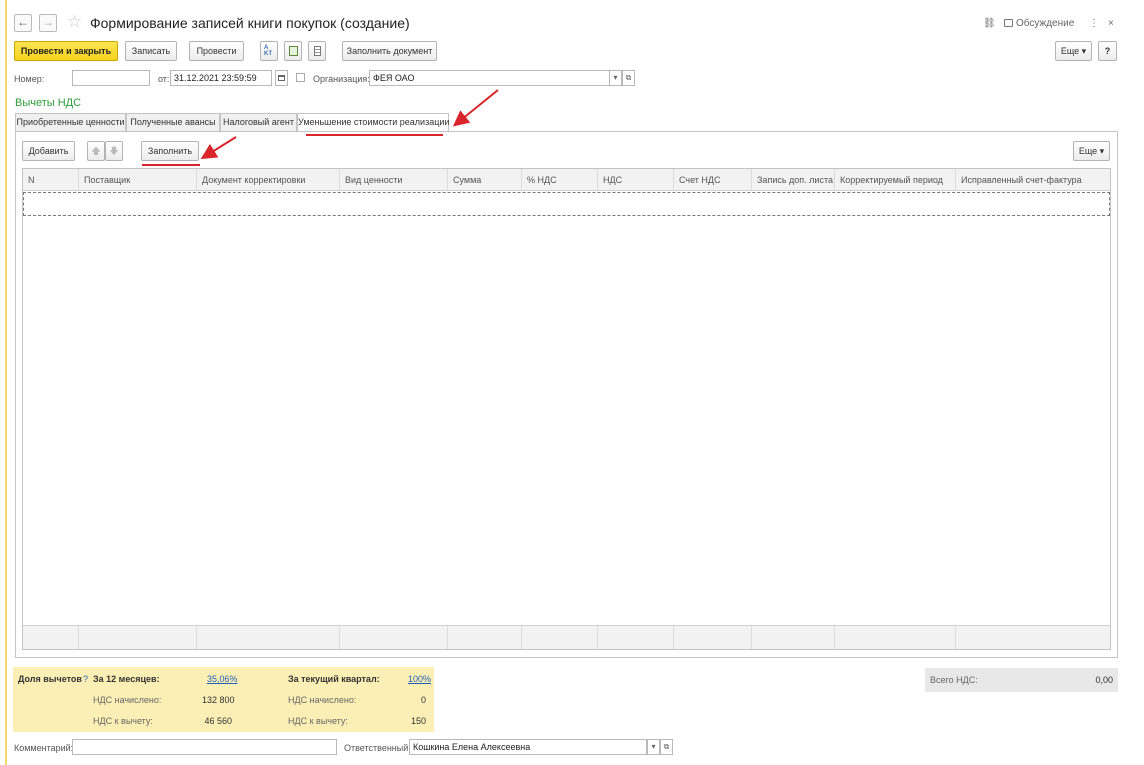 The image size is (1144, 765). Describe the element at coordinates (349, 124) in the screenshot. I see `annotation-overlay` at that location.